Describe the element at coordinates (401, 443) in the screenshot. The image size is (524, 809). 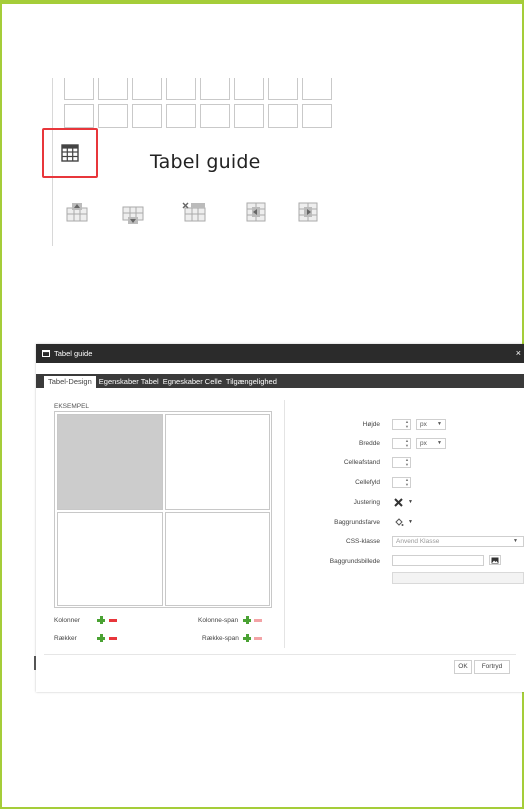
I see `width-input: ▲ ▼` at that location.